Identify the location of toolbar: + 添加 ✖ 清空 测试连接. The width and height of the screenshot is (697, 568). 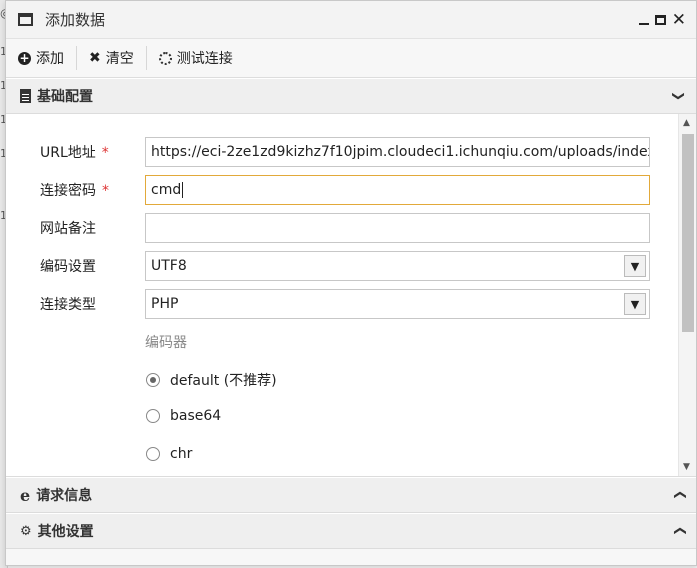
(351, 58).